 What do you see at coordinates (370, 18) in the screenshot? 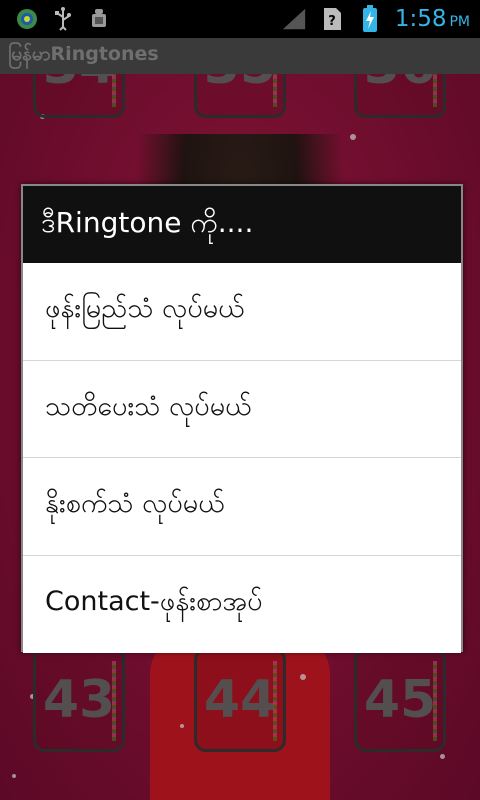
I see `battery-charging-icon` at bounding box center [370, 18].